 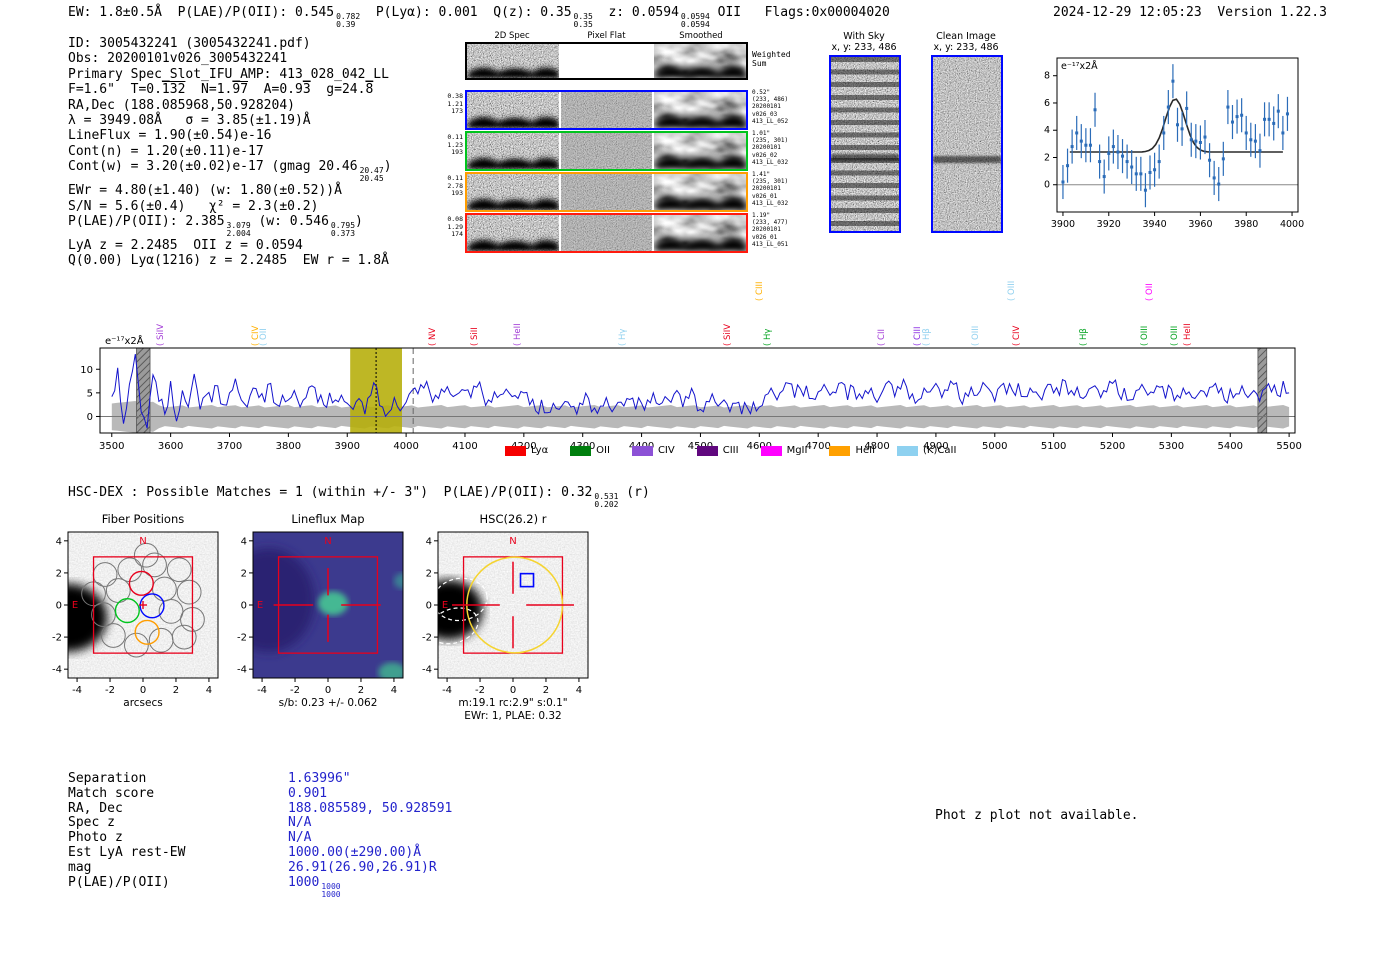 What do you see at coordinates (314, 886) in the screenshot?
I see `match-row-value: 1000 1000 1000` at bounding box center [314, 886].